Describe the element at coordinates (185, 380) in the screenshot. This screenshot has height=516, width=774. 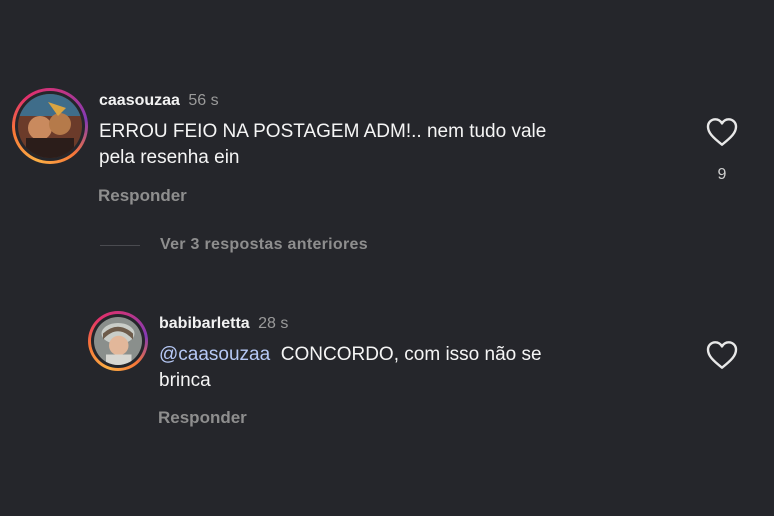
I see `reply-text-line2: brinca` at that location.